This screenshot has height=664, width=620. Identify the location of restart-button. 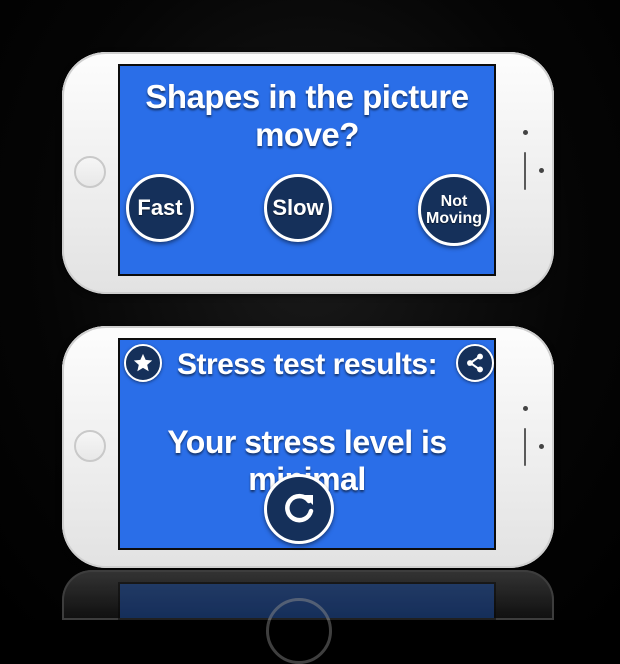
(299, 509).